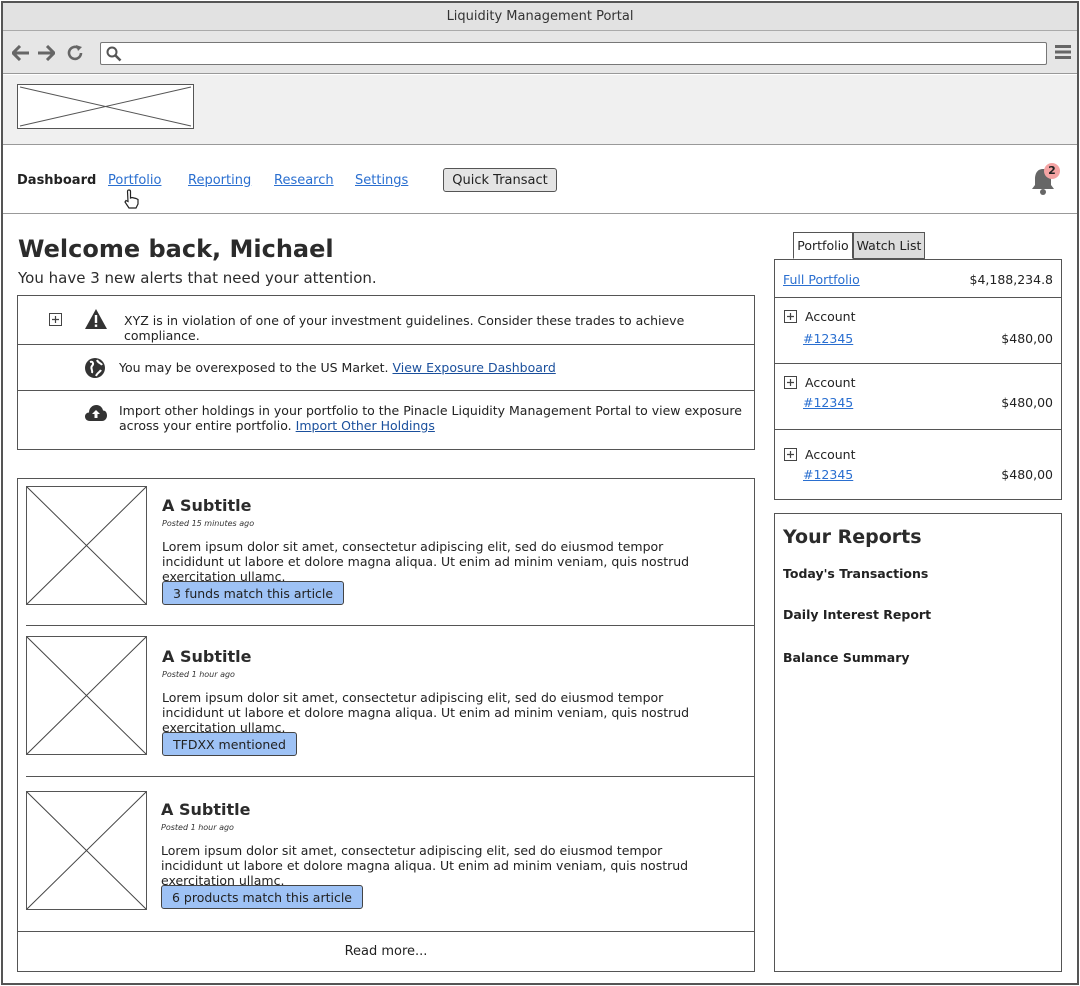 The width and height of the screenshot is (1080, 986). I want to click on article-tag-button: 6 products match this article, so click(262, 897).